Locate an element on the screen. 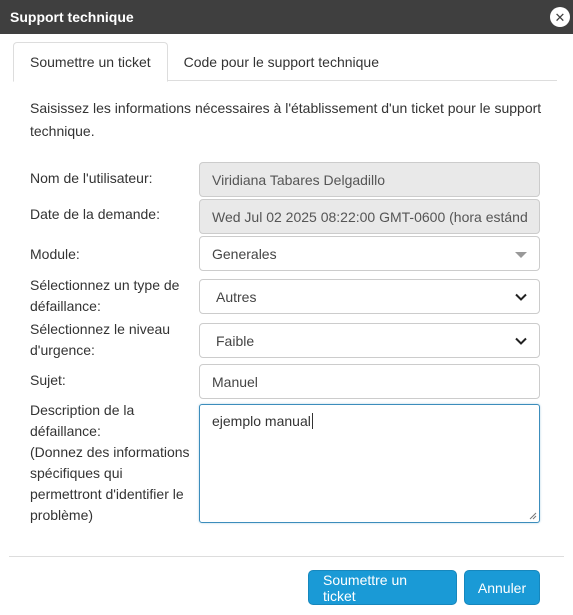 The width and height of the screenshot is (573, 615). request-date-label: Date de la demande: is located at coordinates (95, 214).